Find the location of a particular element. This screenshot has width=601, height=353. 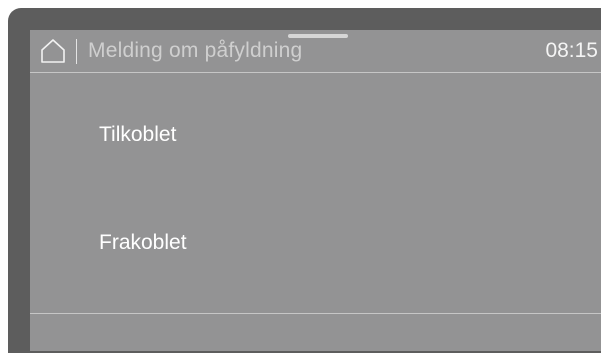

header-bar: Melding om påfyldning 08:15 is located at coordinates (315, 51).